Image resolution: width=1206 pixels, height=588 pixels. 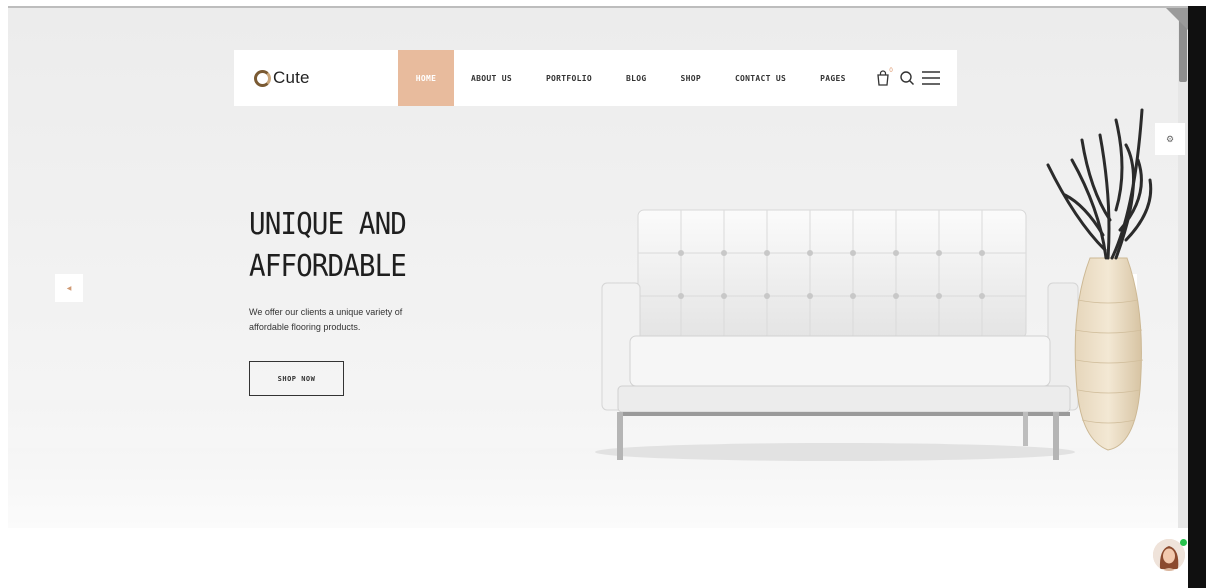 I want to click on hero-subtitle-line-2: affordable flooring products., so click(x=305, y=327).